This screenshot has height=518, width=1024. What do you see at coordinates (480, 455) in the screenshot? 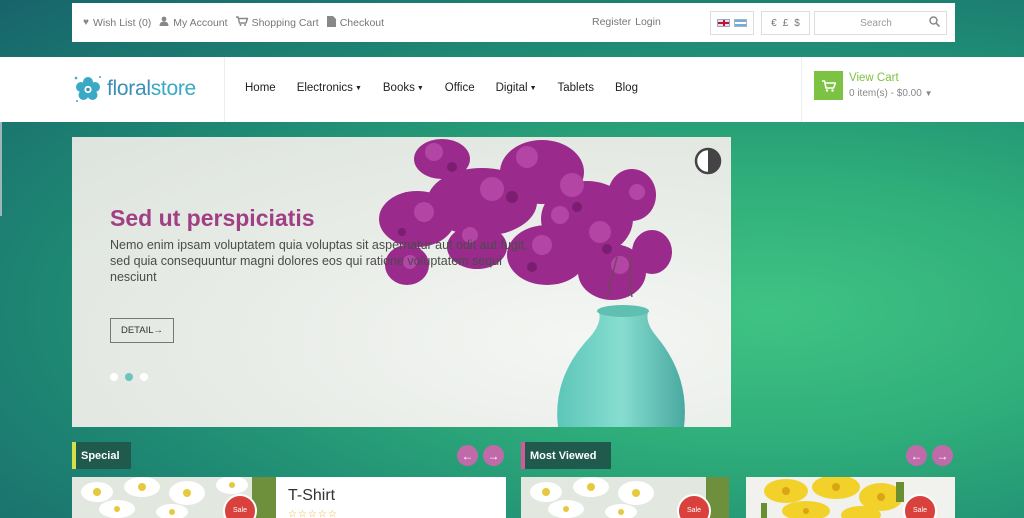
I see `special-carousel-arrows: ← →` at bounding box center [480, 455].